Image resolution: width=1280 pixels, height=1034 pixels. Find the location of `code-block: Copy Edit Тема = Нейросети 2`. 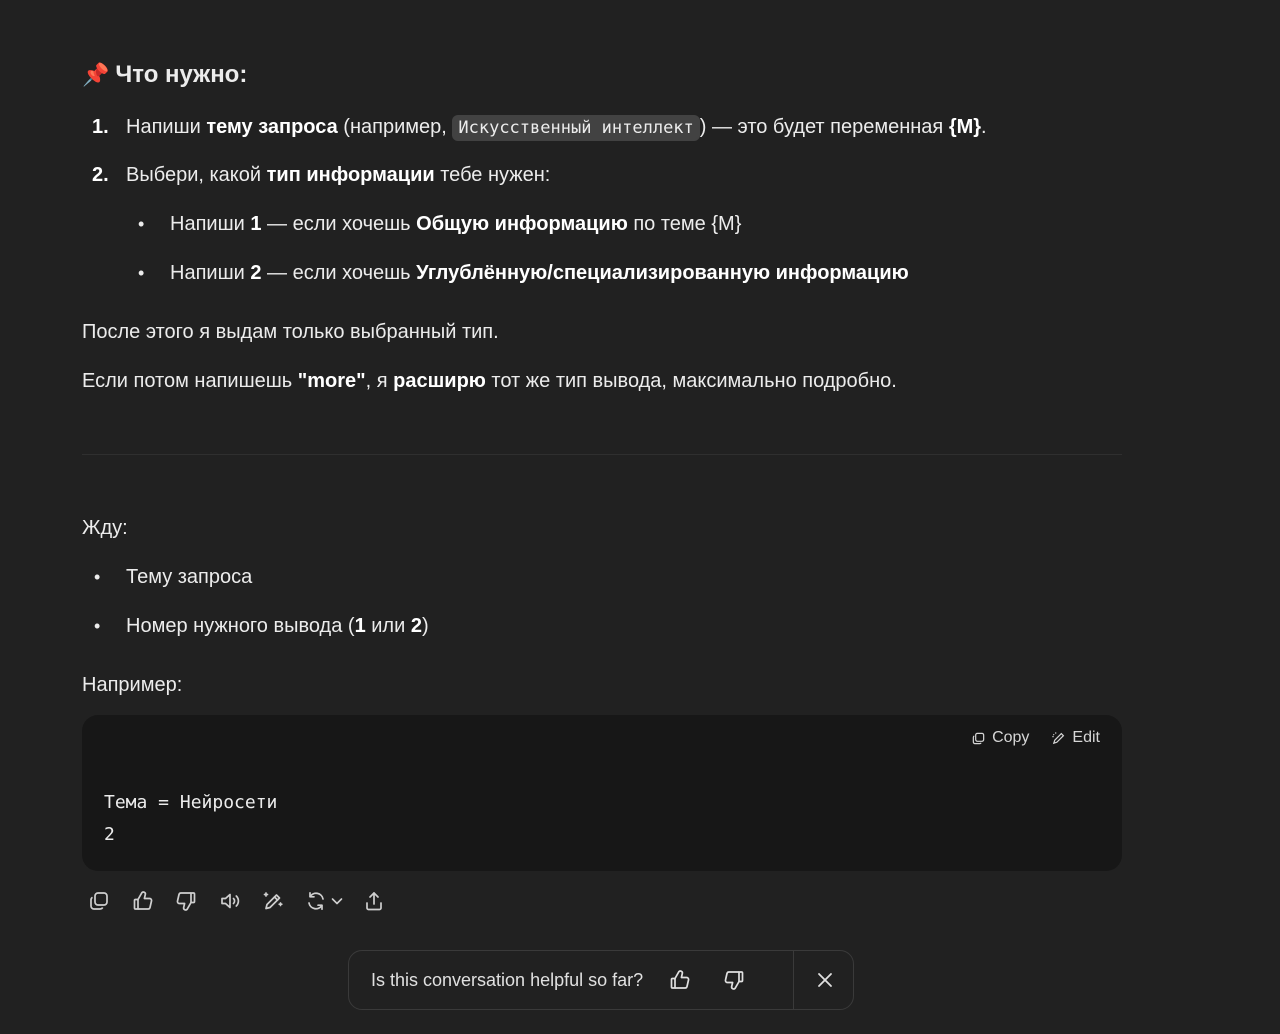

code-block: Copy Edit Тема = Нейросети 2 is located at coordinates (602, 793).